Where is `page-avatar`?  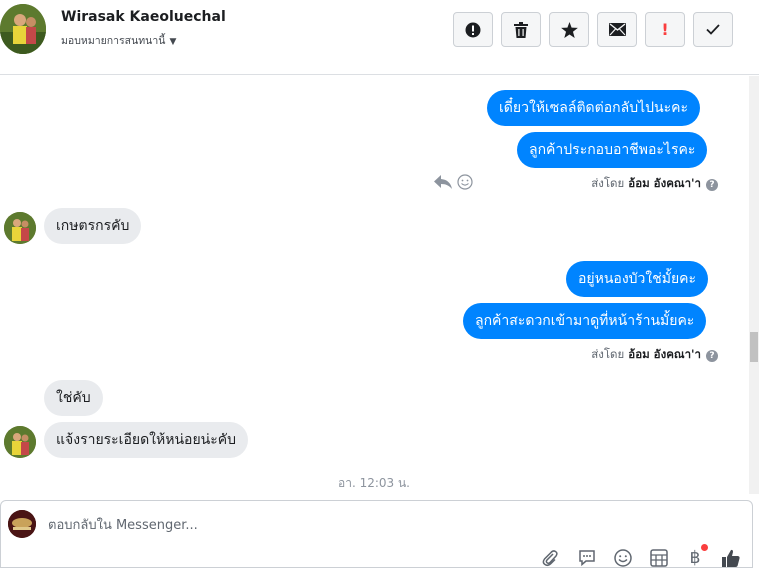 page-avatar is located at coordinates (22, 524).